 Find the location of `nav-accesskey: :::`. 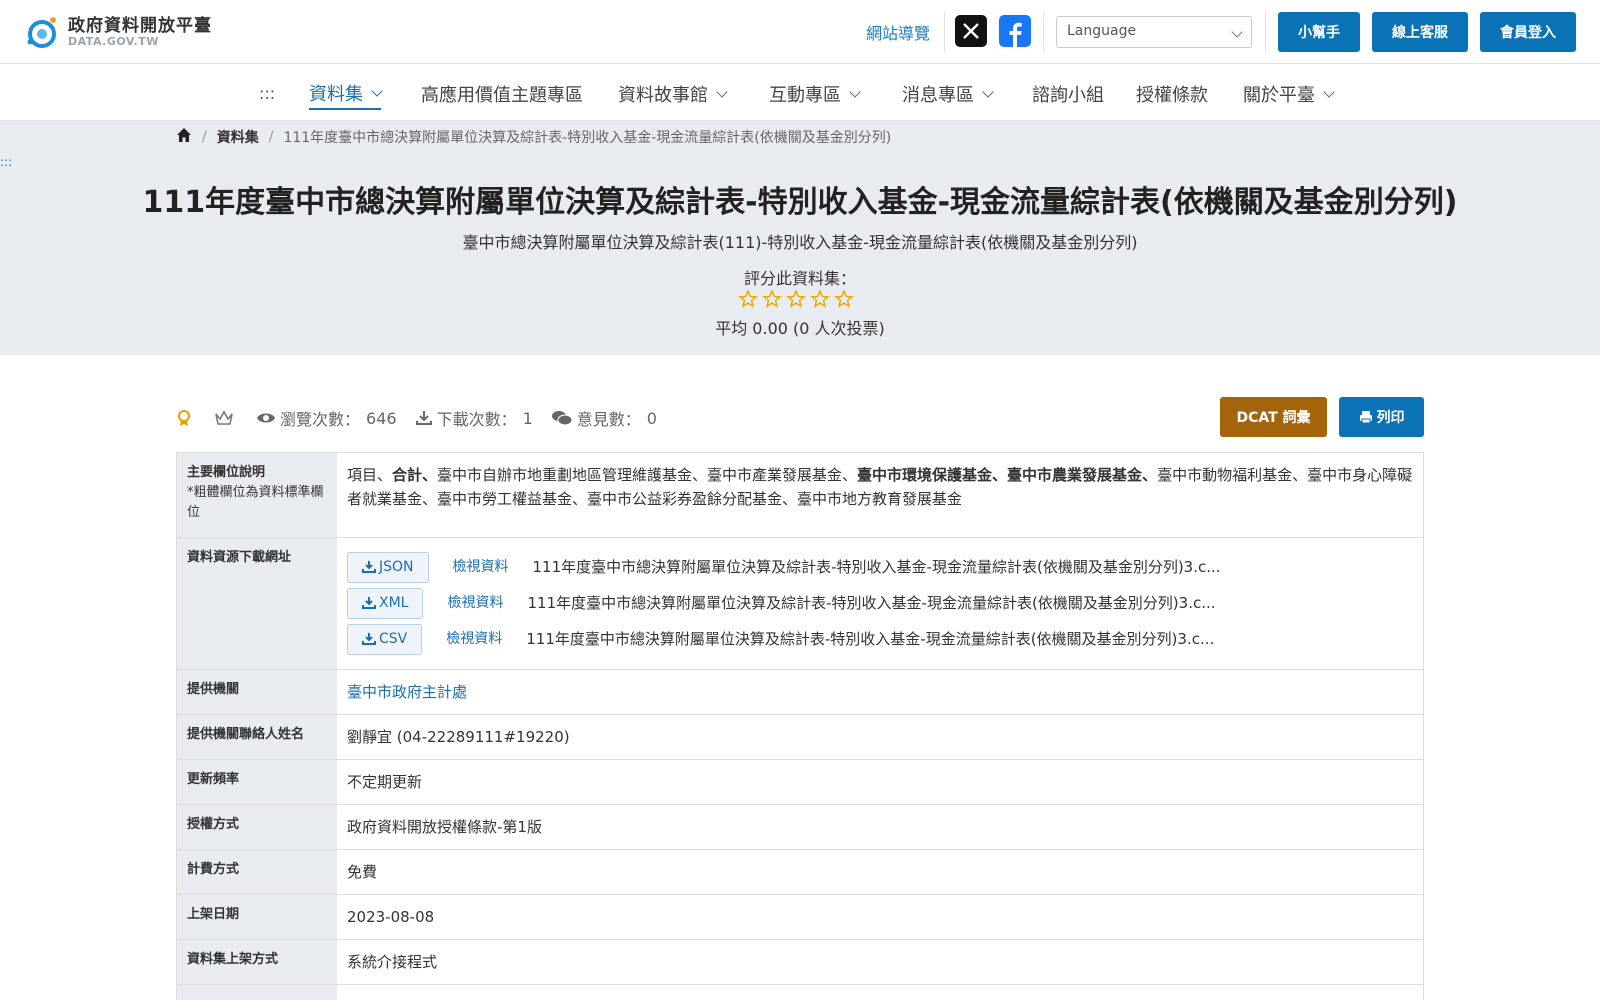

nav-accesskey: ::: is located at coordinates (267, 93).